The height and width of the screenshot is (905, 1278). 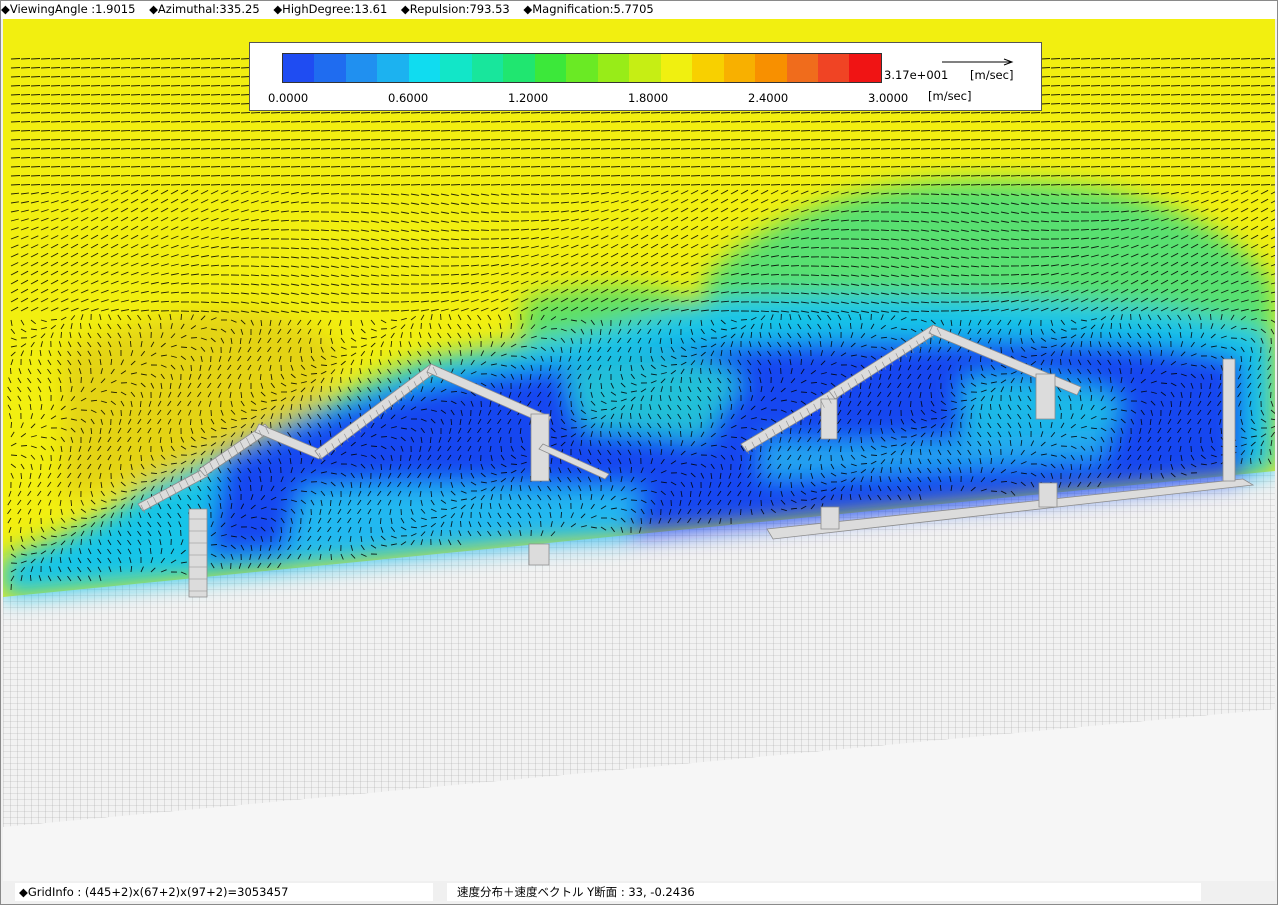 What do you see at coordinates (455, 9) in the screenshot?
I see `repulsion-readout: ◆Repulsion:793.53` at bounding box center [455, 9].